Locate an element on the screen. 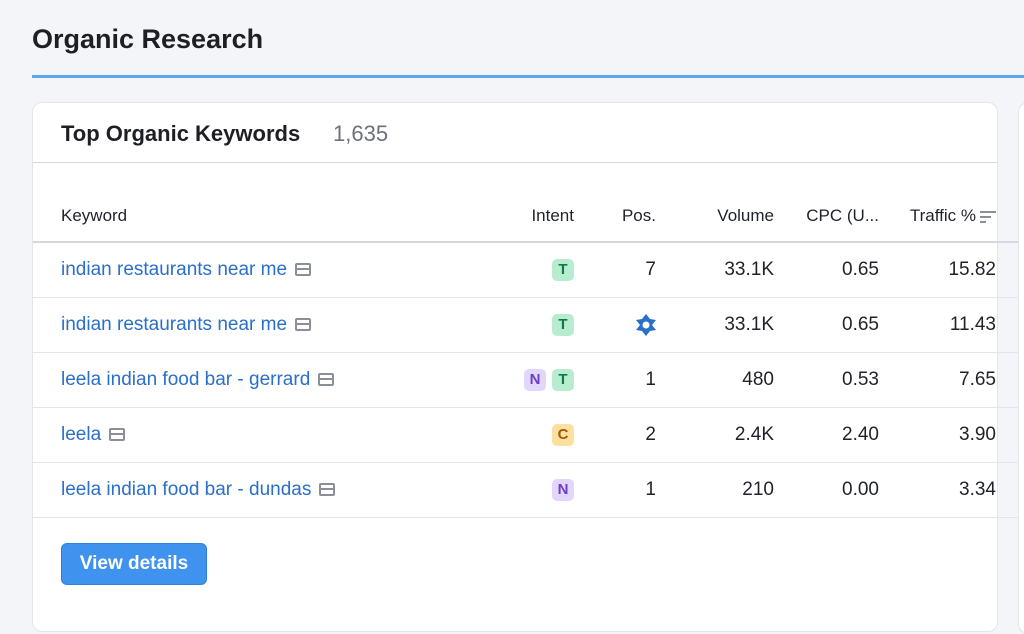 This screenshot has height=634, width=1024. keyword-cell: leela is located at coordinates (262, 435).